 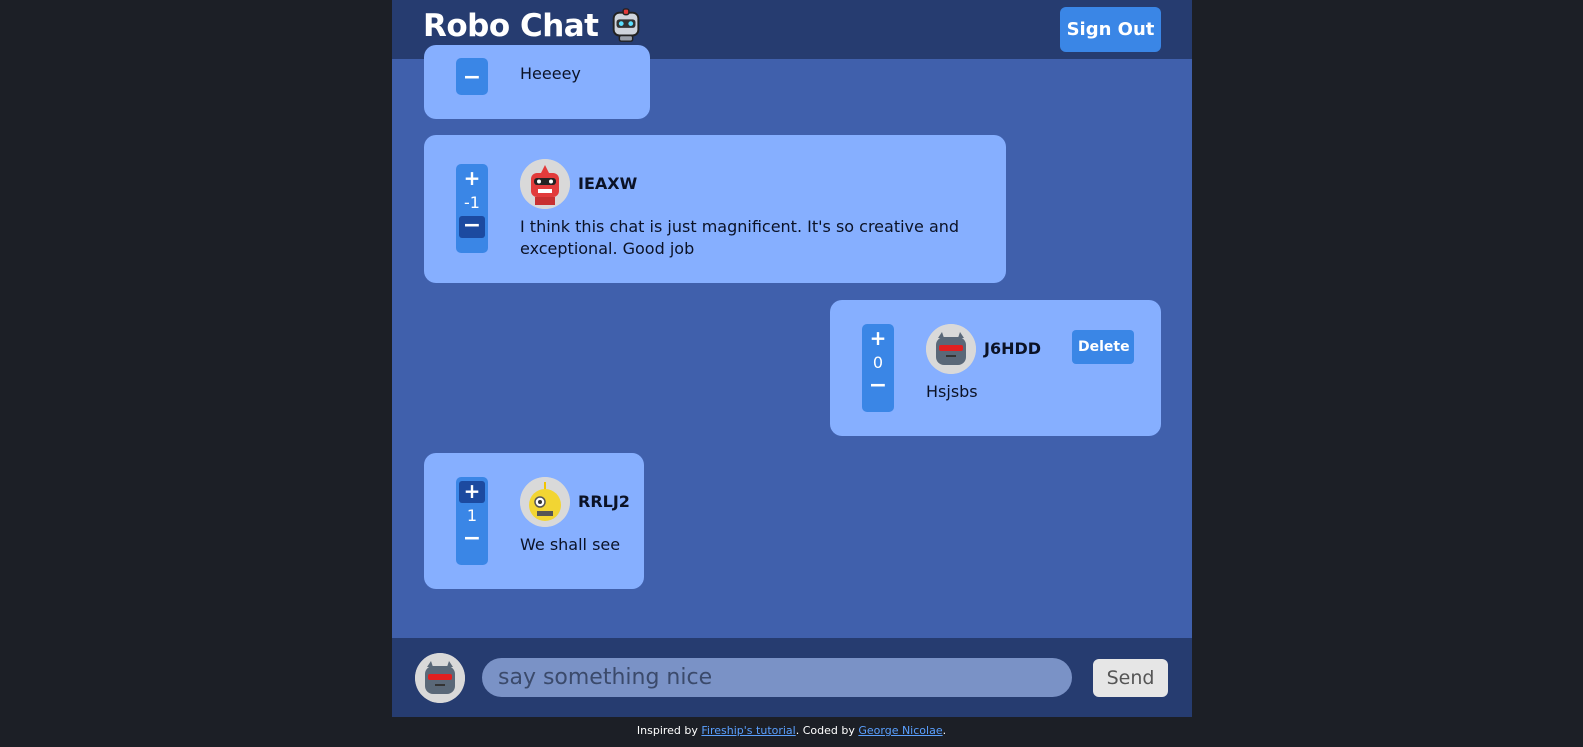 I want to click on vote-control: + -1 −, so click(x=472, y=208).